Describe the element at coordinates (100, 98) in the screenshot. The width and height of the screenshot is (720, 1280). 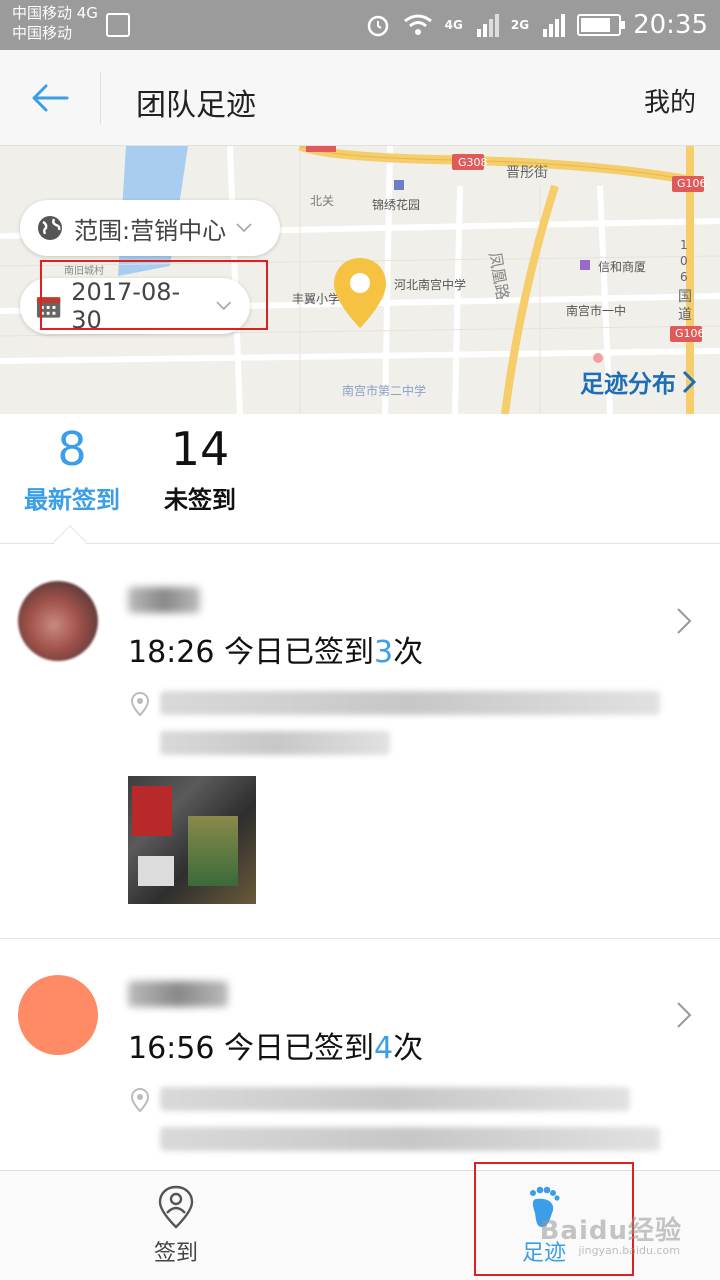
I see `header-divider` at that location.